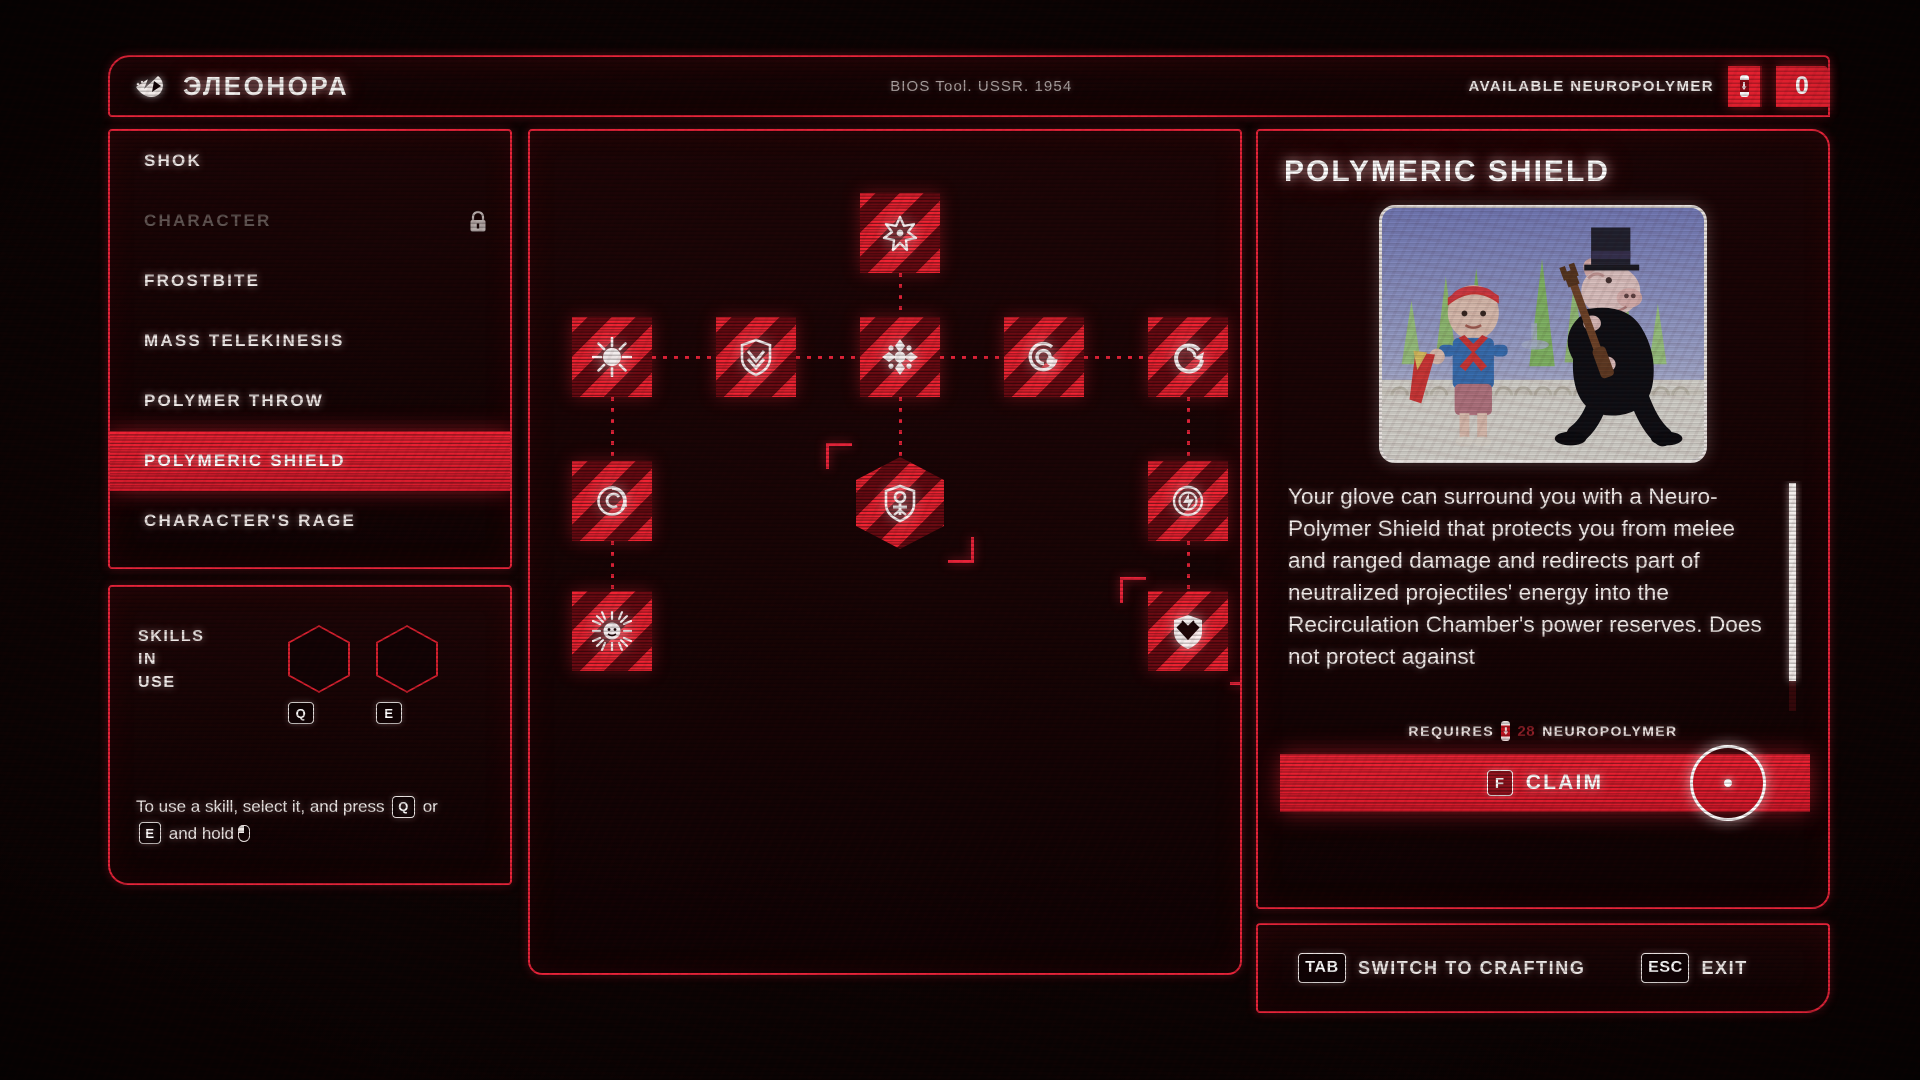  What do you see at coordinates (150, 833) in the screenshot?
I see `hint-key-e: E` at bounding box center [150, 833].